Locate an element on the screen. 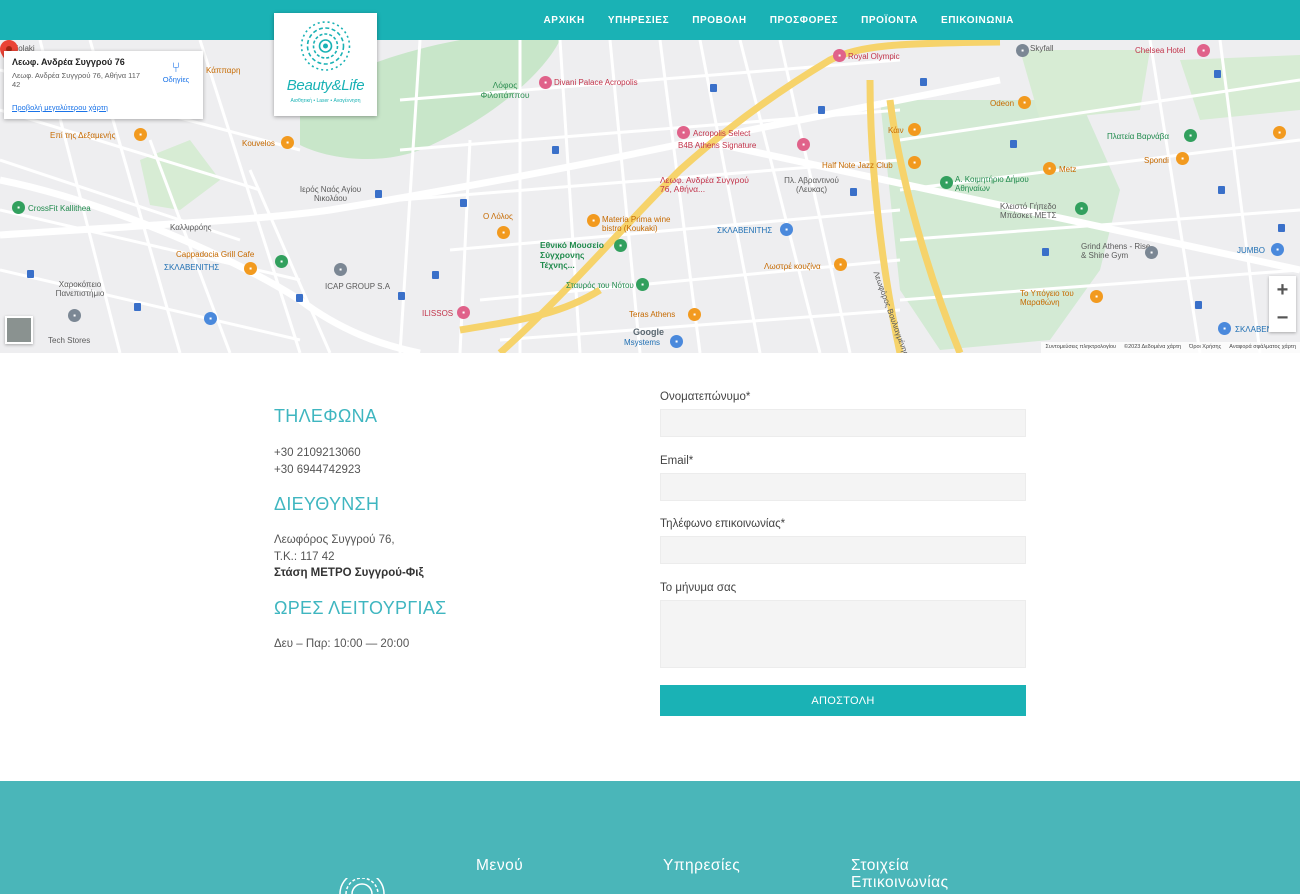  metro-stop: Στάση ΜΕΤΡΟ Συγγρού-Φιξ is located at coordinates (349, 573).